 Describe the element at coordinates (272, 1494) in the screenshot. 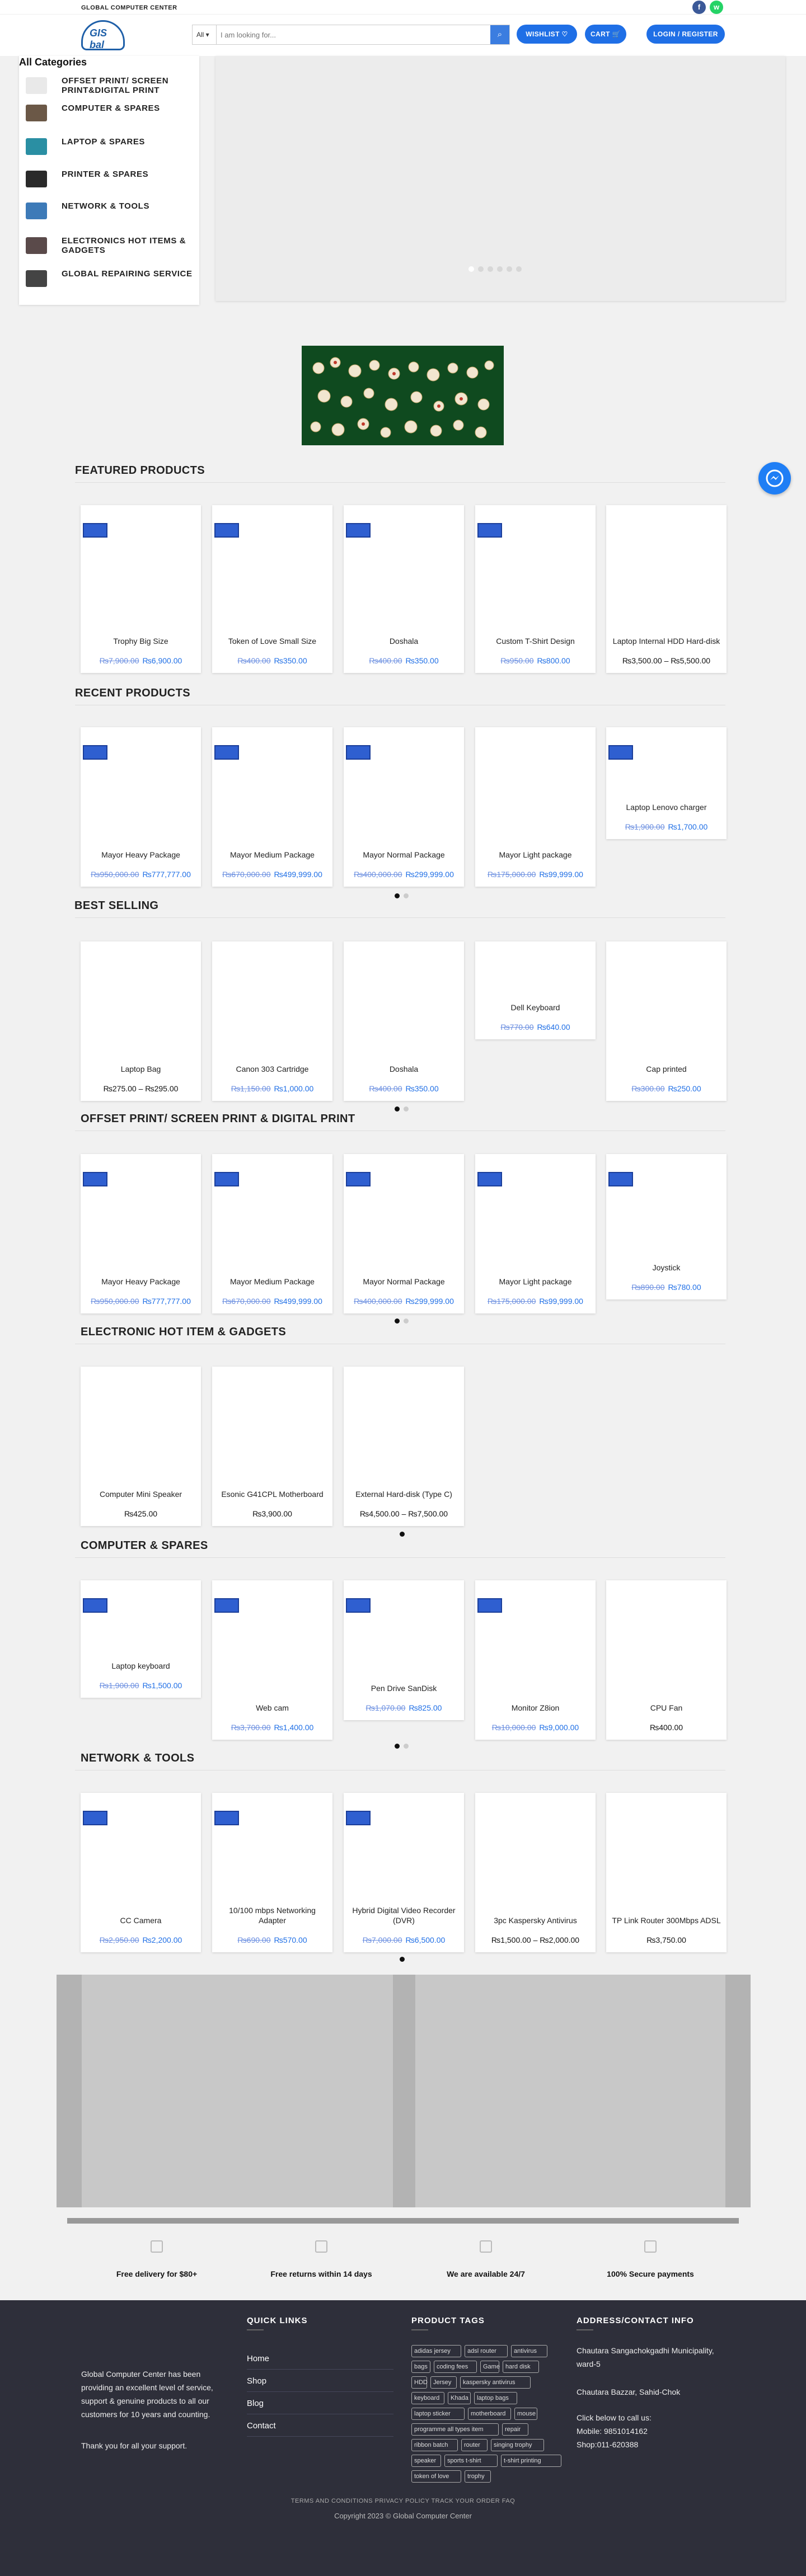

I see `product-name: Esonic G41CPL Motherboard` at that location.